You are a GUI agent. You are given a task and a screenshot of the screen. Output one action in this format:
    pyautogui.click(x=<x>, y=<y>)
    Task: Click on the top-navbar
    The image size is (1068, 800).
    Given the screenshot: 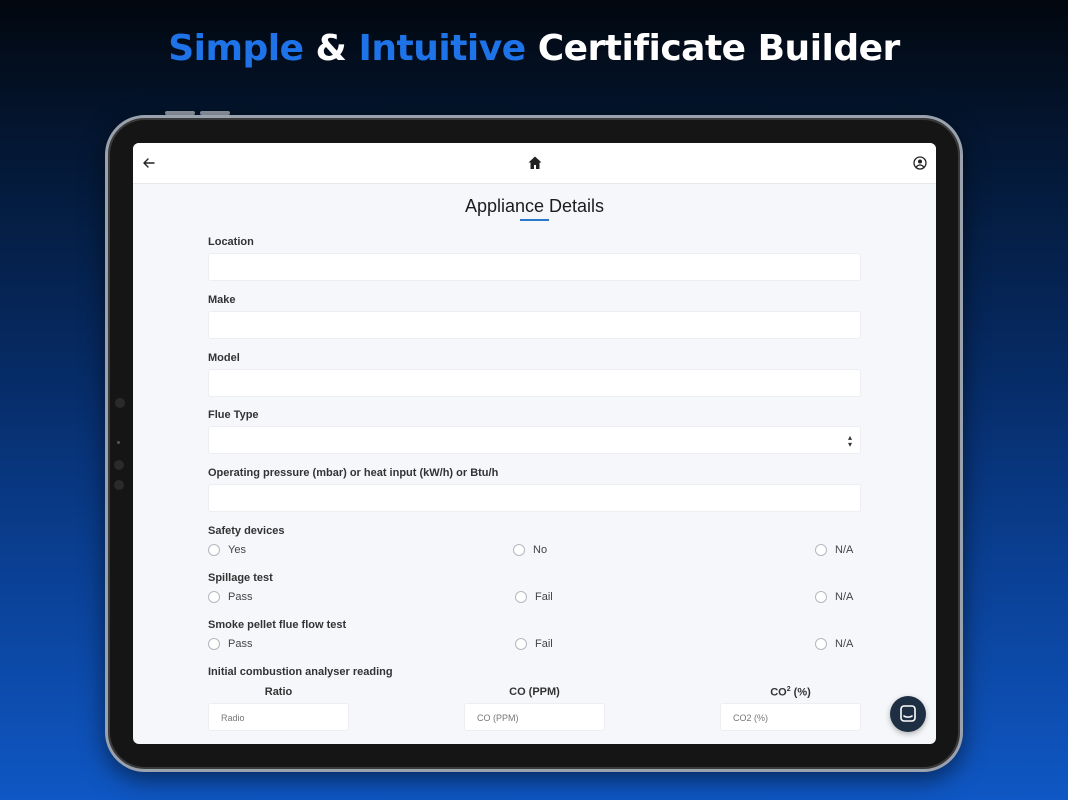 What is the action you would take?
    pyautogui.click(x=534, y=163)
    